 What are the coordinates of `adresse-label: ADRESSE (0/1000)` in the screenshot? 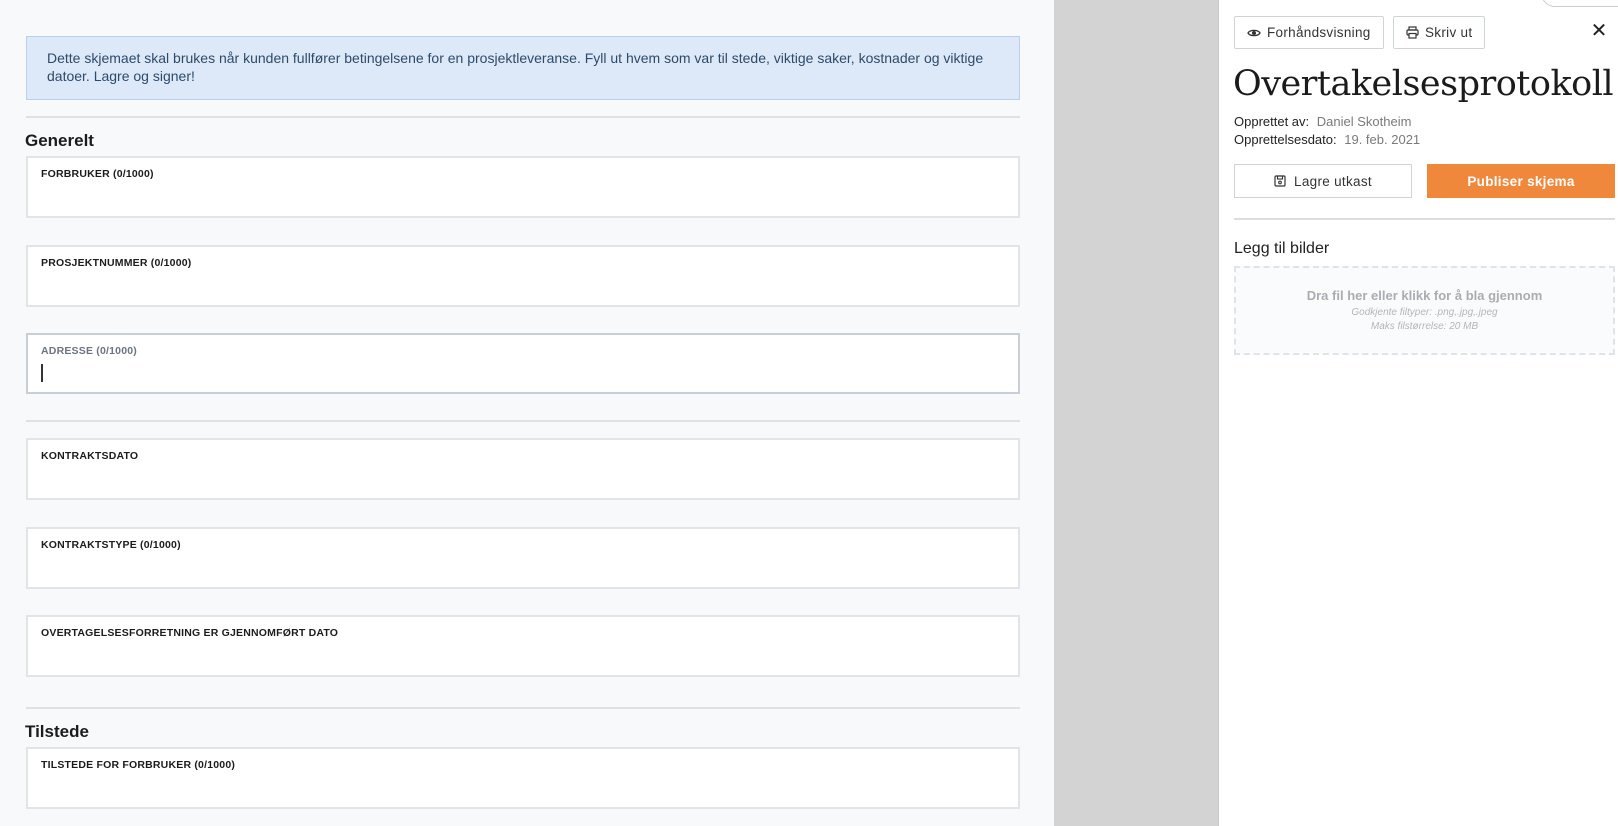 It's located at (89, 351).